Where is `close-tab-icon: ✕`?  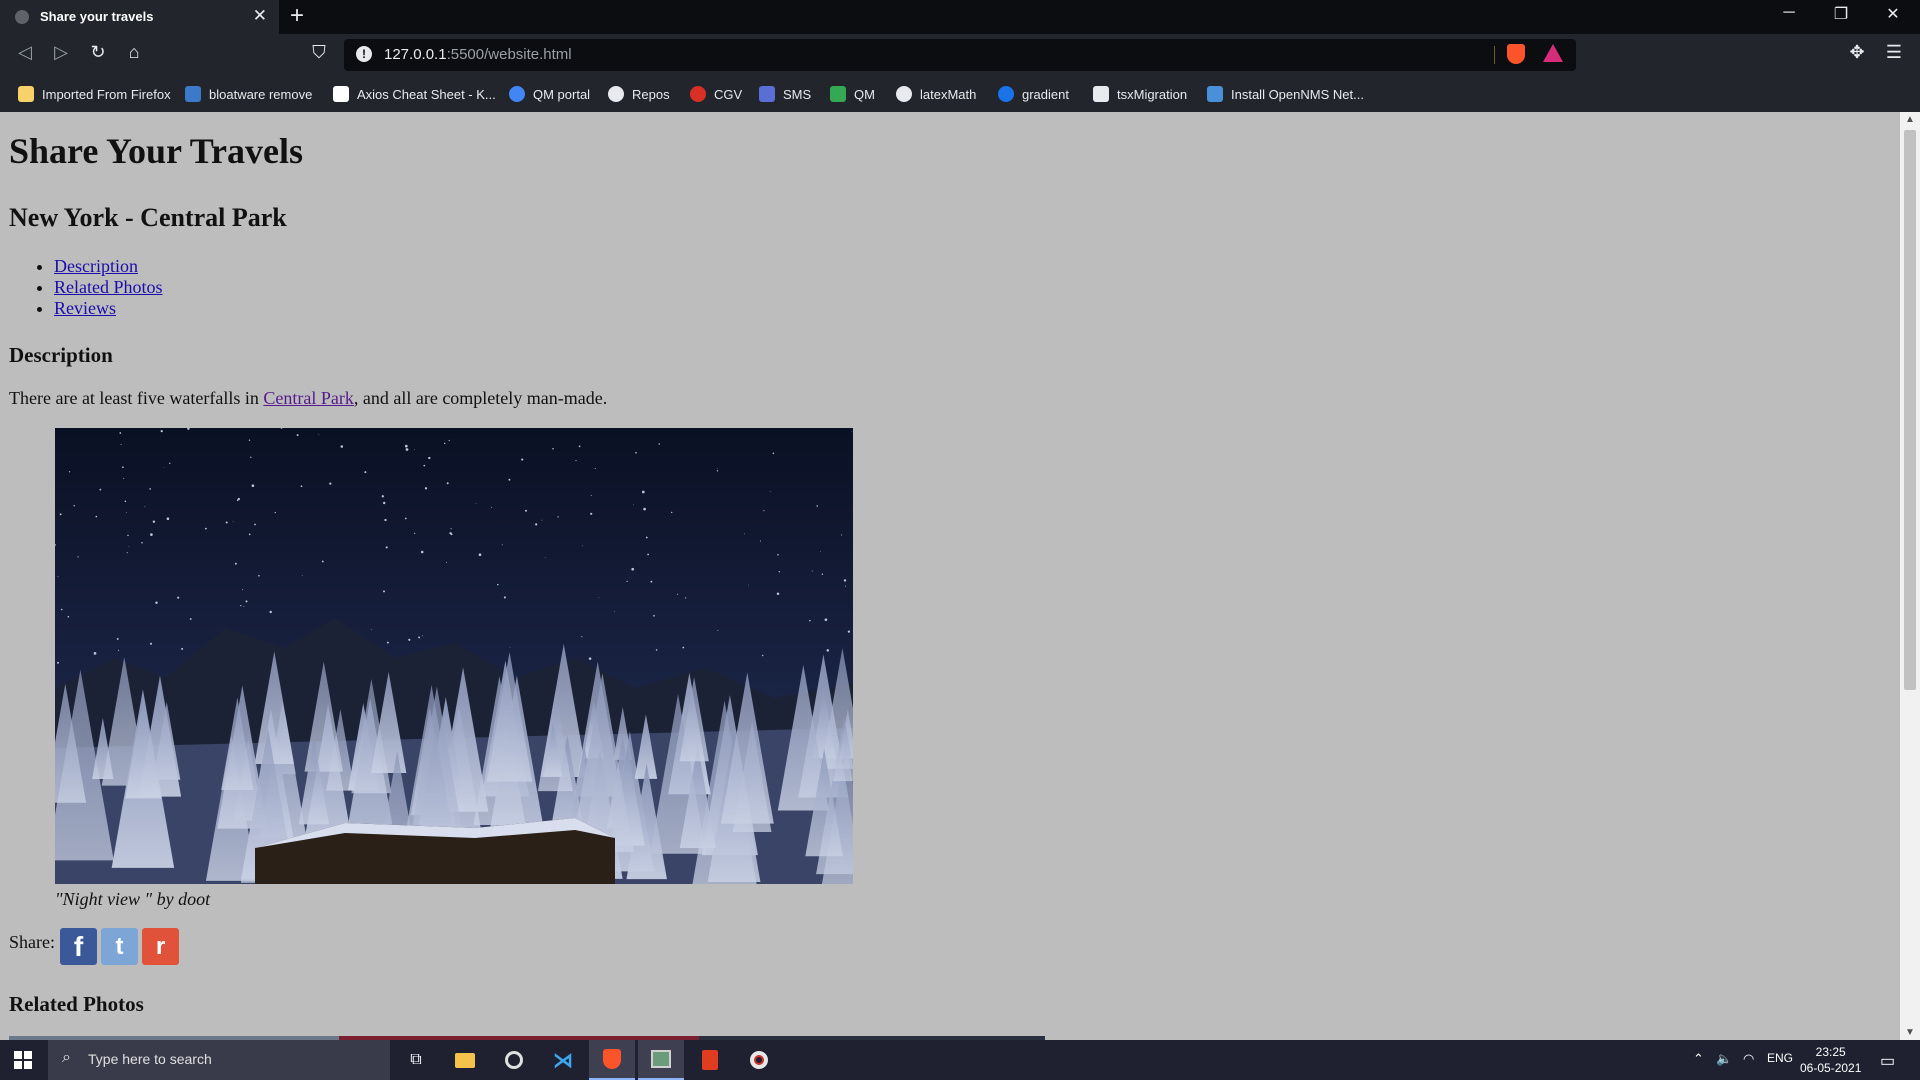 close-tab-icon: ✕ is located at coordinates (260, 16).